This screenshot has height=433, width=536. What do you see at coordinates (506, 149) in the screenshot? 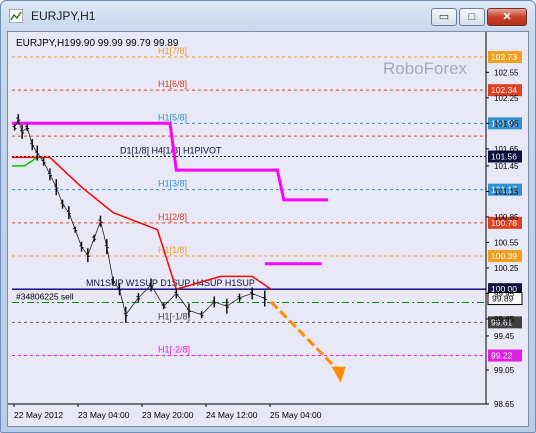
I see `price-tick-label: 101.65` at bounding box center [506, 149].